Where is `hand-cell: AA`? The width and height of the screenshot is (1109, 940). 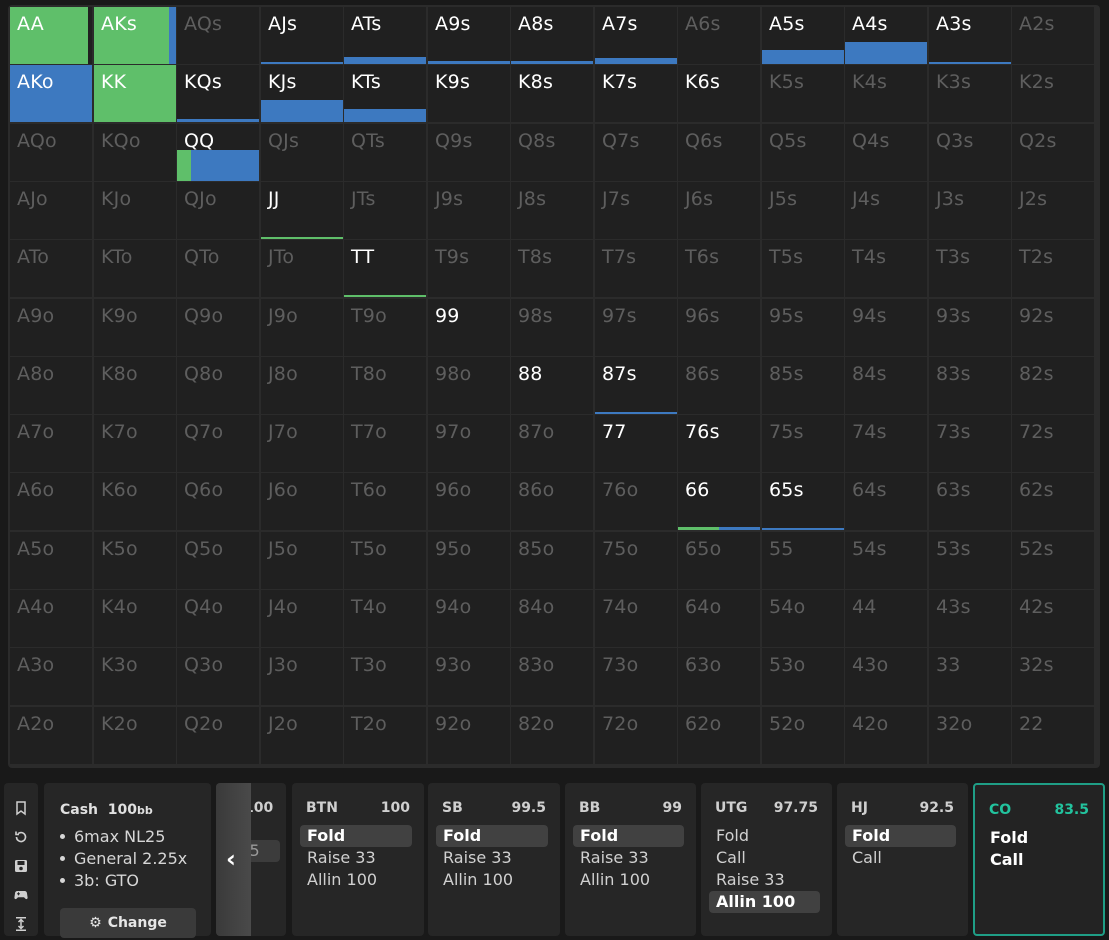 hand-cell: AA is located at coordinates (51, 35).